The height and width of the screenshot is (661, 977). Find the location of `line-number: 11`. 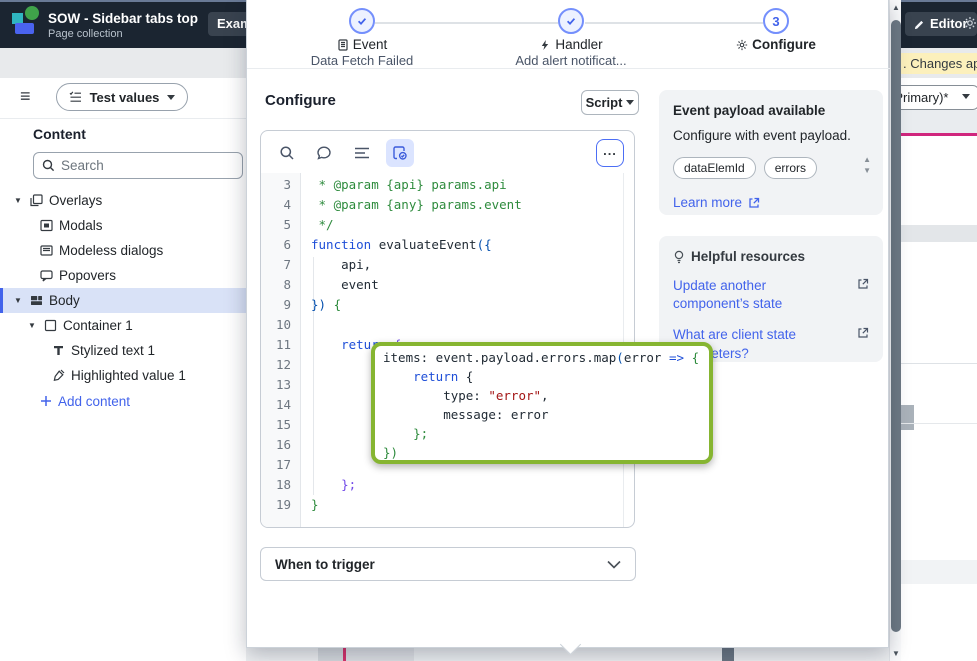

line-number: 11 is located at coordinates (283, 344).